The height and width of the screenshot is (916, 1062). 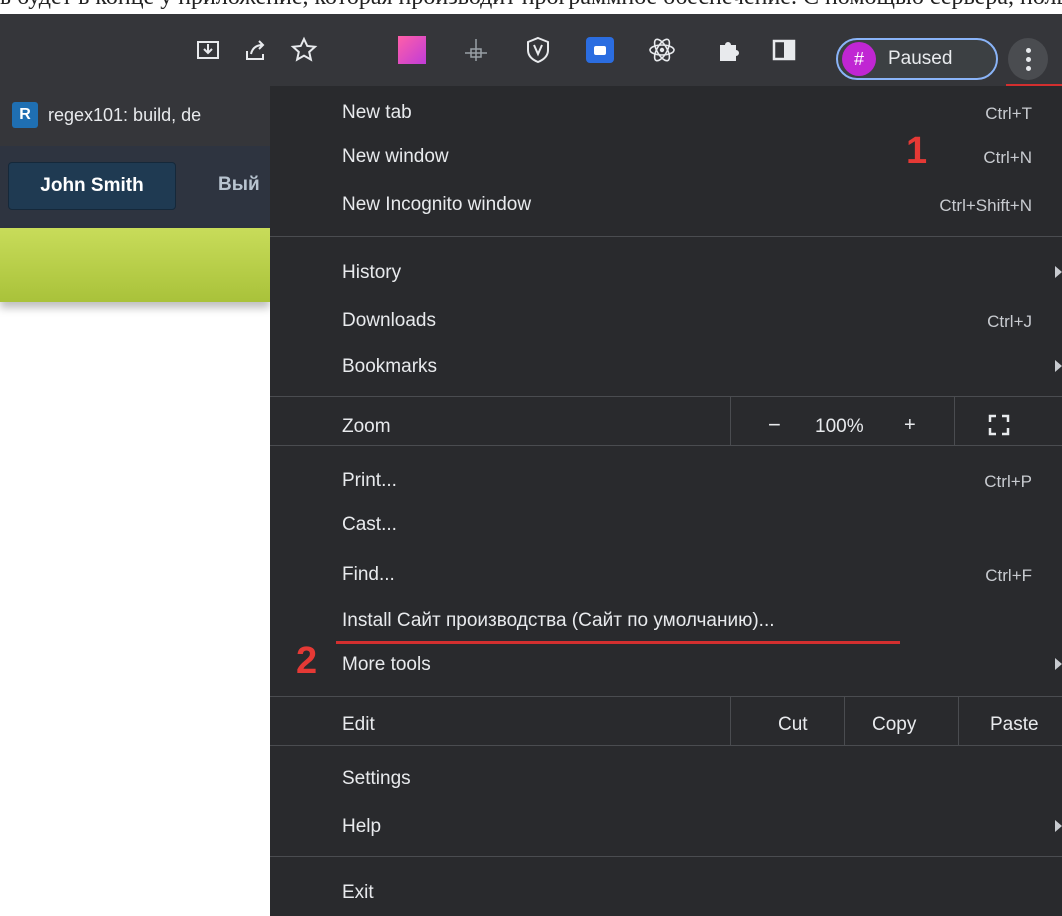 I want to click on menu-downloads: Downloads, so click(x=389, y=321).